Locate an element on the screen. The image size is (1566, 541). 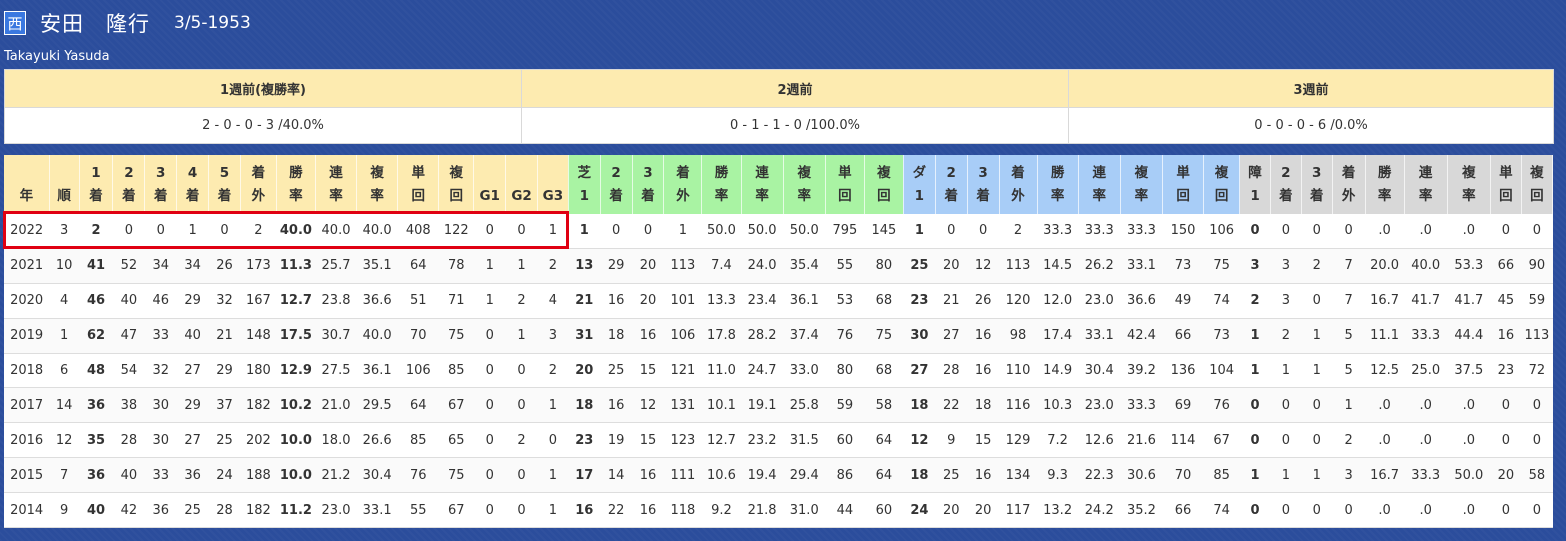
stats-cell: 113 is located at coordinates (1537, 336).